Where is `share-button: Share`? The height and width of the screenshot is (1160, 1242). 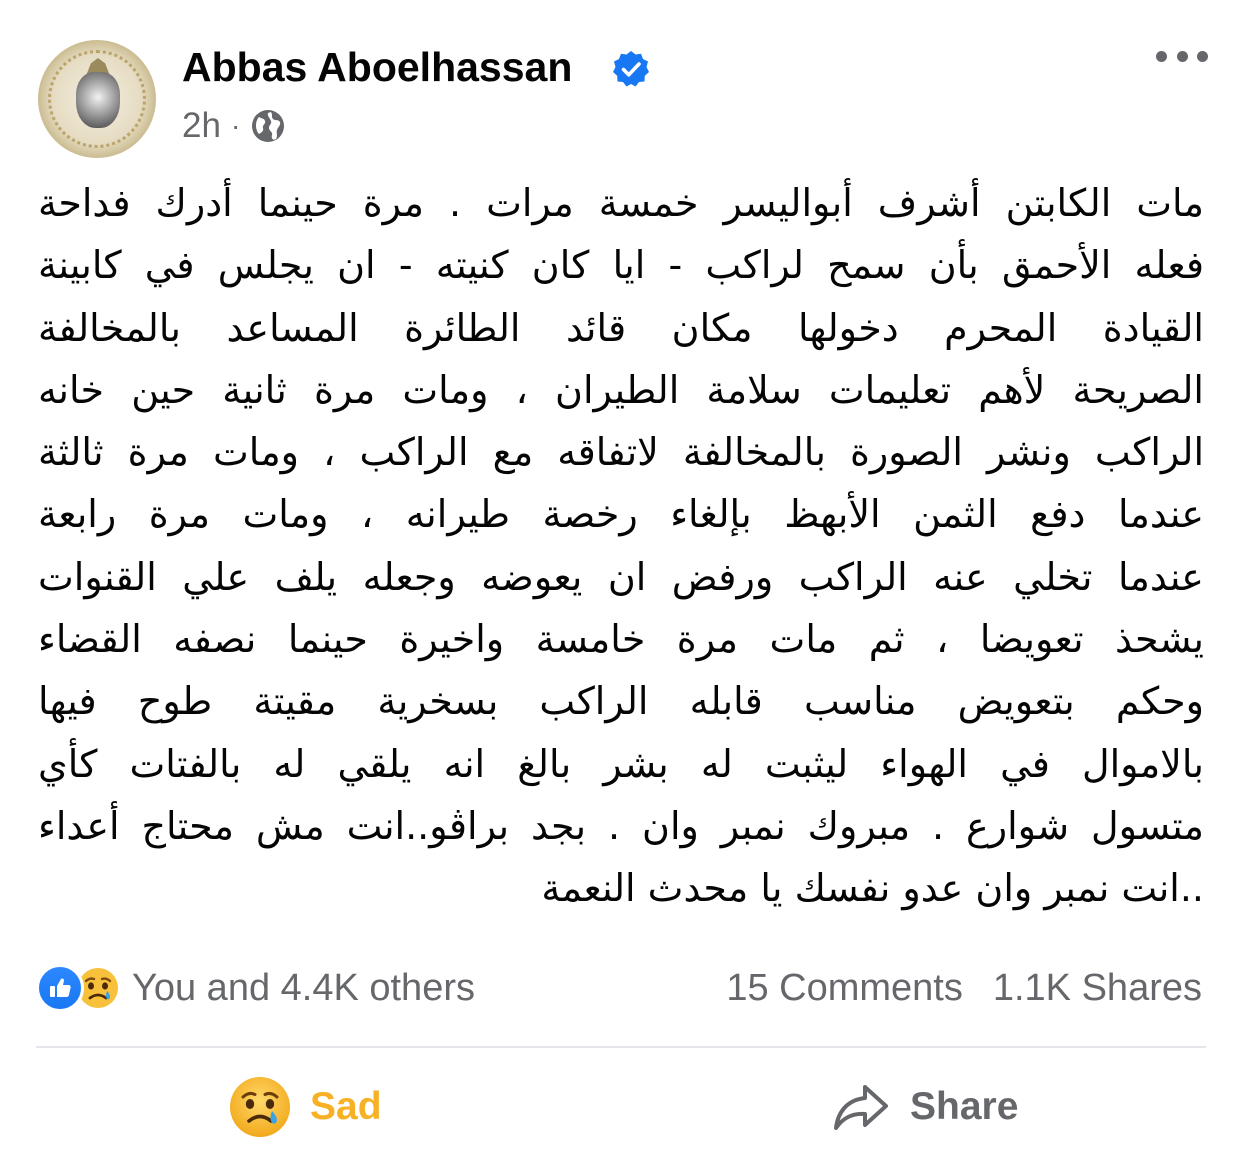 share-button: Share is located at coordinates (925, 1107).